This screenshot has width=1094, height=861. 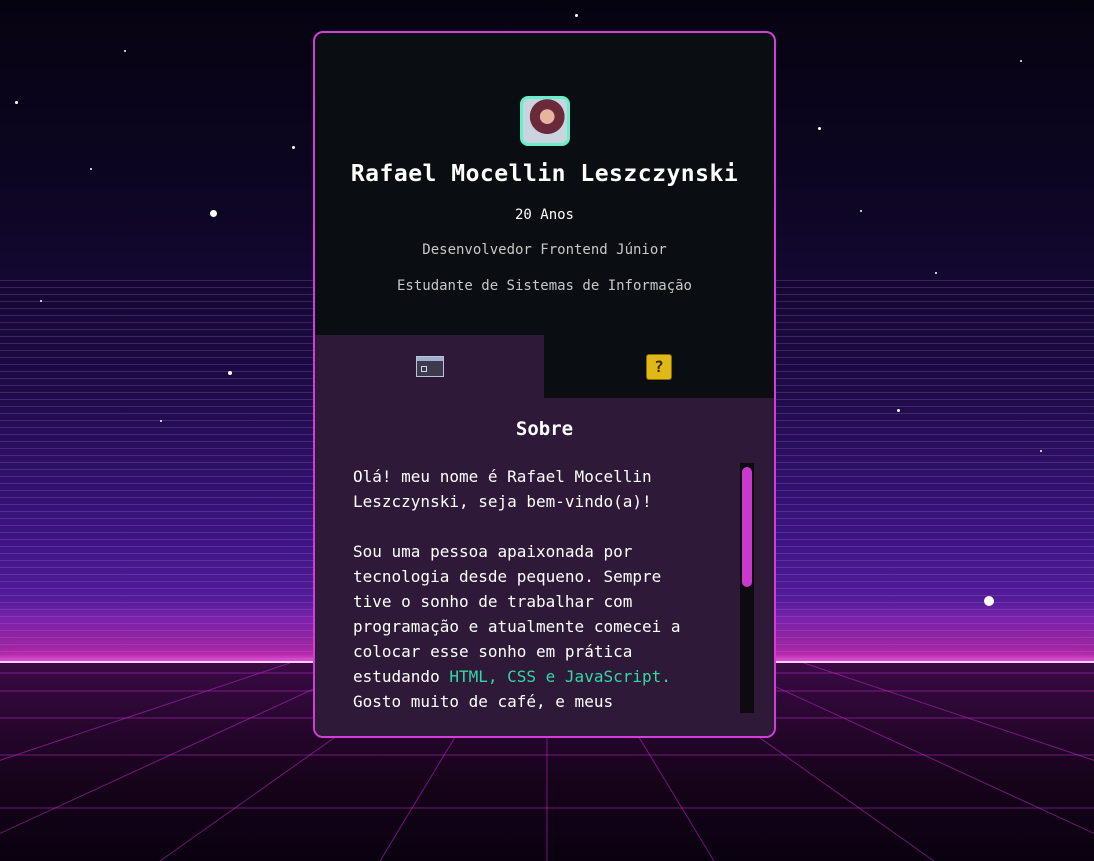 I want to click on question-block-icon: ?, so click(x=659, y=366).